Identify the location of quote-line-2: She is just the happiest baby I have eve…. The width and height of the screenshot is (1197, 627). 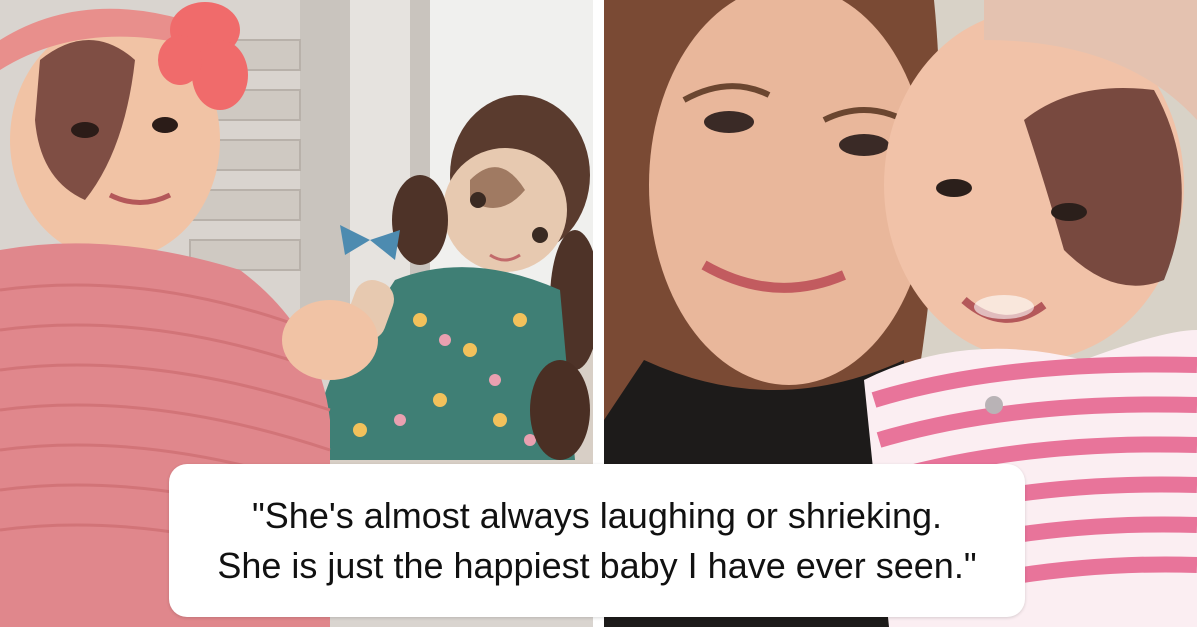
(597, 565).